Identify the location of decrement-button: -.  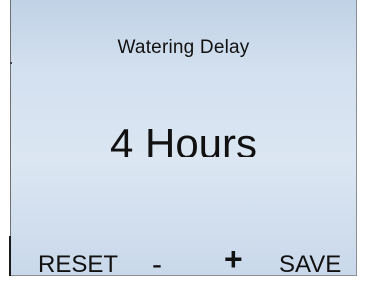
(157, 265).